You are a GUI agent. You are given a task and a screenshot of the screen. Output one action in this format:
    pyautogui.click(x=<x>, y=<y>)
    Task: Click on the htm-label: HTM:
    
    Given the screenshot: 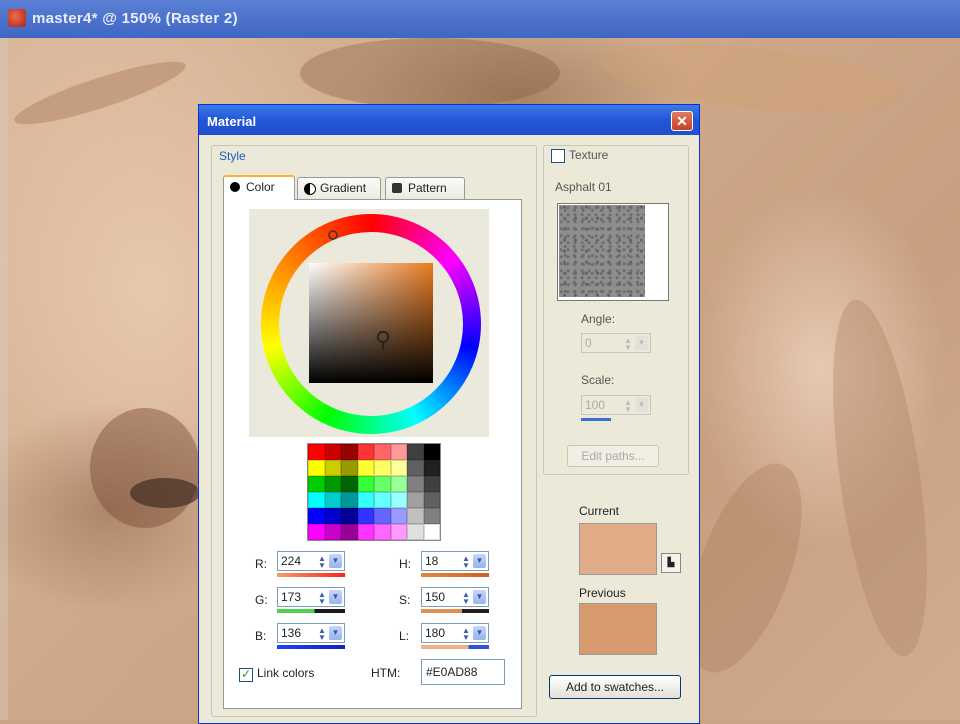 What is the action you would take?
    pyautogui.click(x=386, y=673)
    